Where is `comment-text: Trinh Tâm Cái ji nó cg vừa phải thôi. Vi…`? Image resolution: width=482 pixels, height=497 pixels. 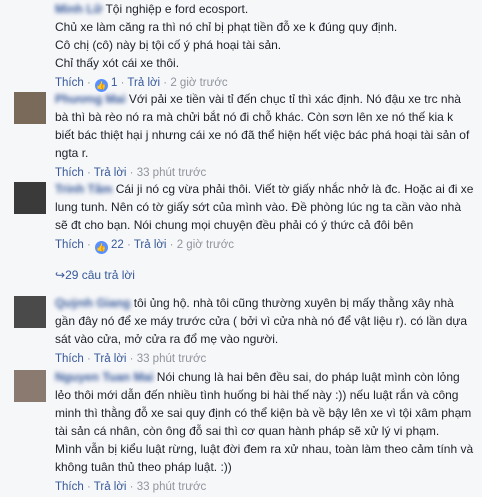 comment-text: Trinh Tâm Cái ji nó cg vừa phải thôi. Vi… is located at coordinates (264, 207).